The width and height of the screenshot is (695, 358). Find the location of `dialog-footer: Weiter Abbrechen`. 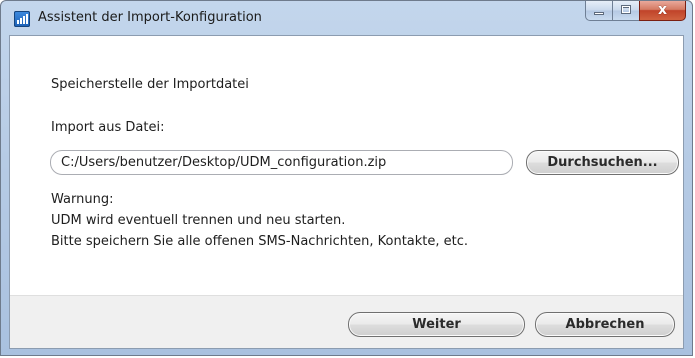

dialog-footer: Weiter Abbrechen is located at coordinates (346, 321).